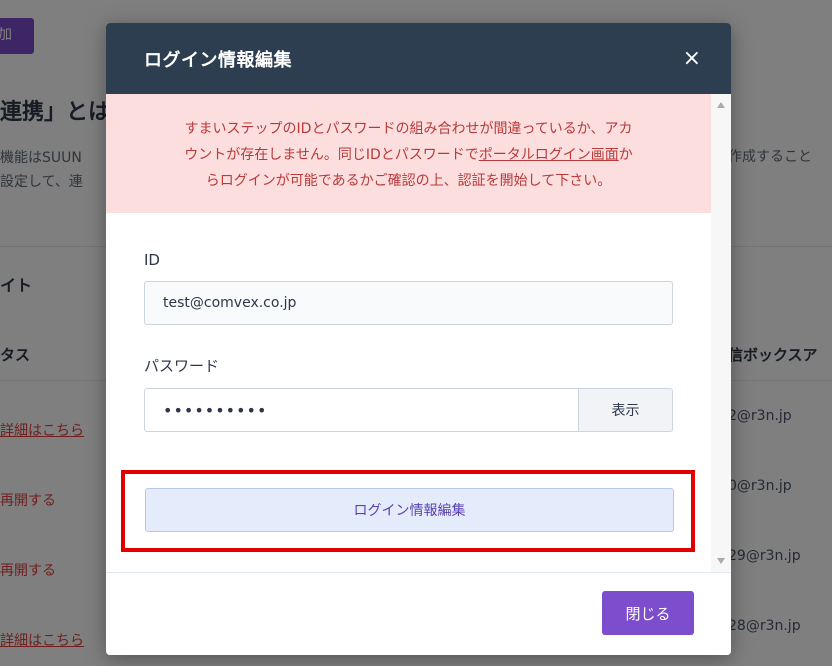  I want to click on modal-header: ログイン情報編集 ×, so click(418, 58).